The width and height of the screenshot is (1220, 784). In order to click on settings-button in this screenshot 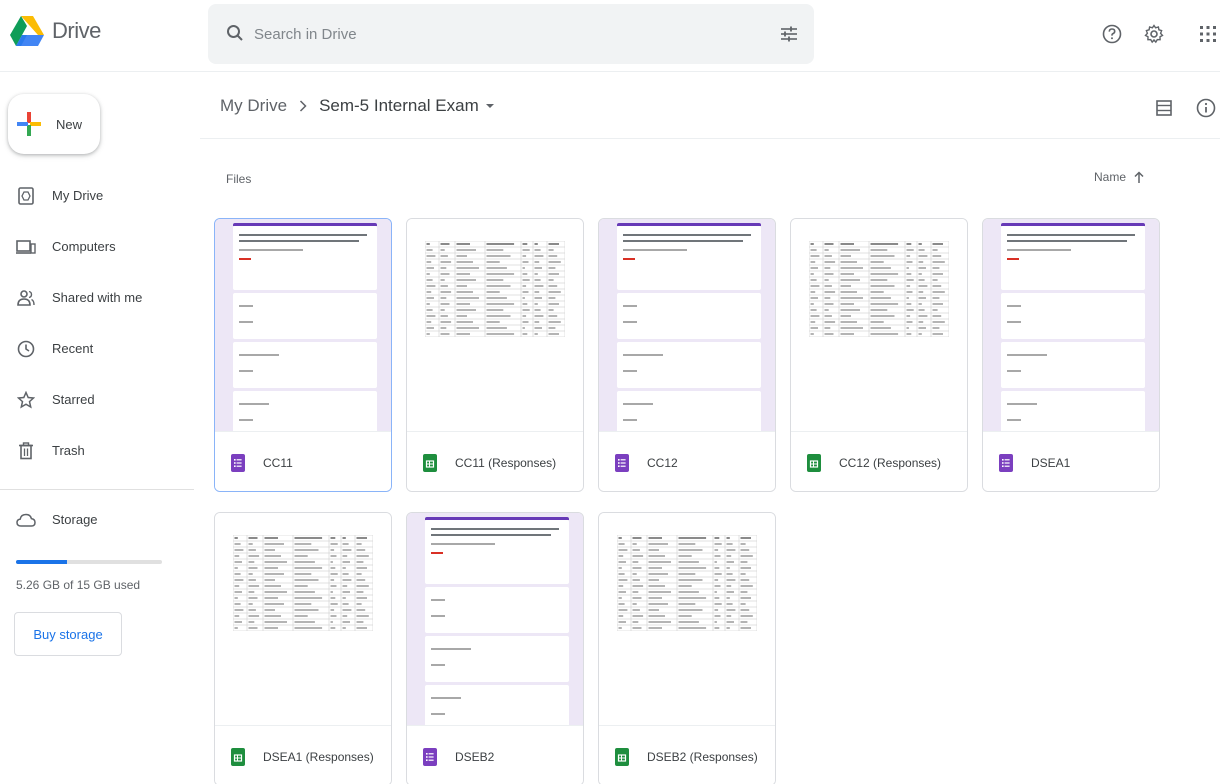, I will do `click(1154, 34)`.